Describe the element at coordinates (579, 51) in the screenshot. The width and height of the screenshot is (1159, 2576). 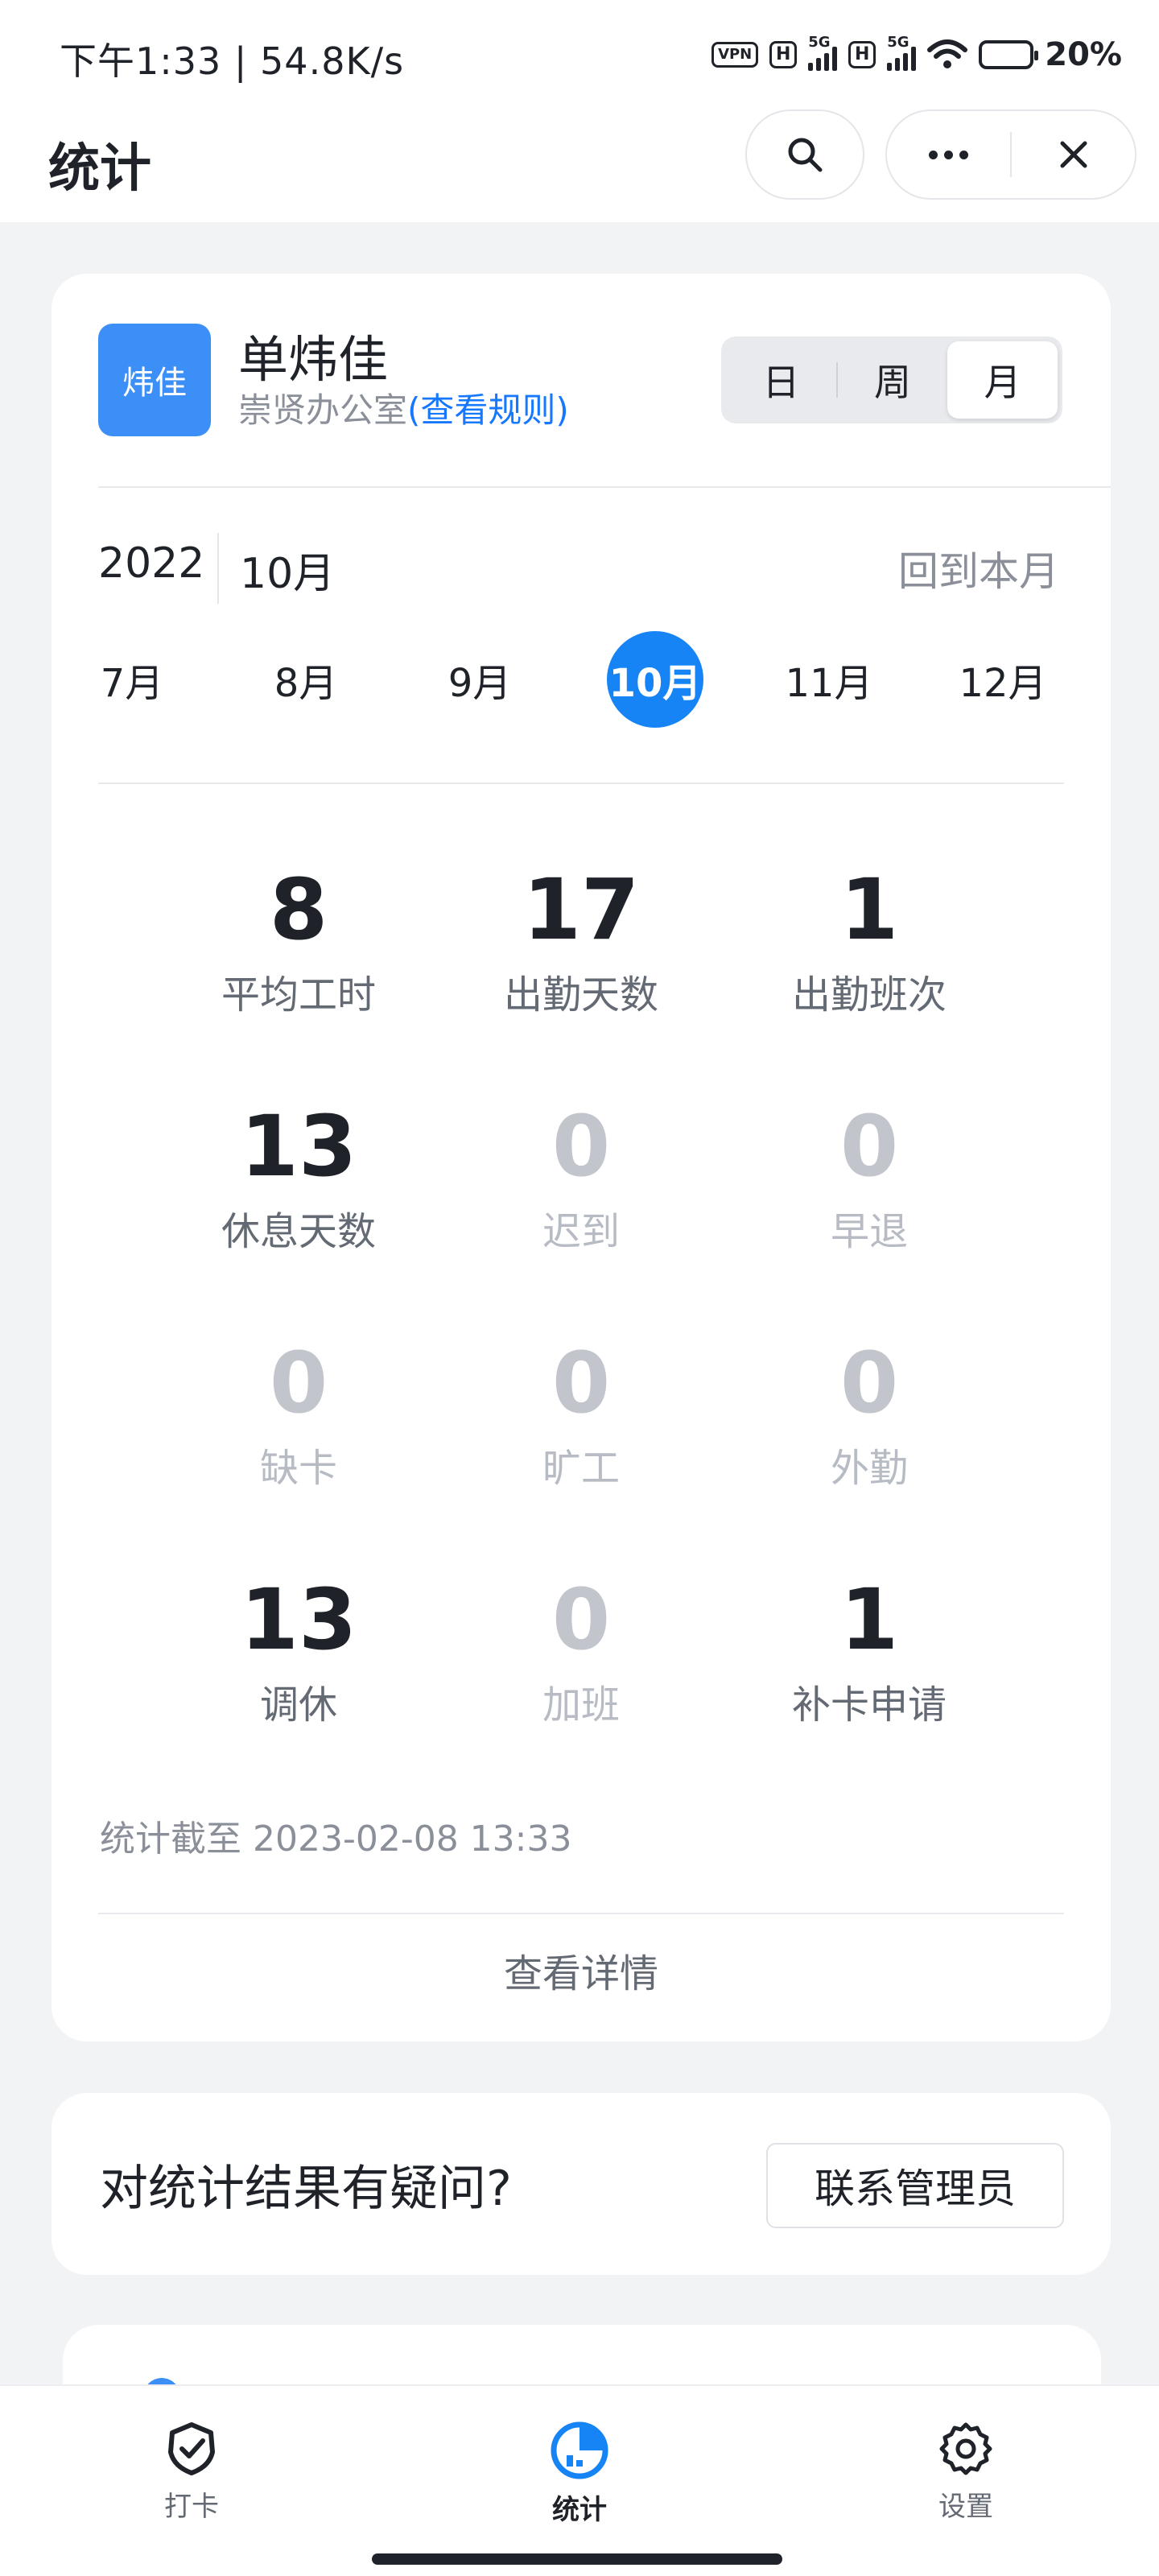
I see `status-bar: 下午1:33 | 54.8K/s VPN H 5G H 5G 20%` at that location.